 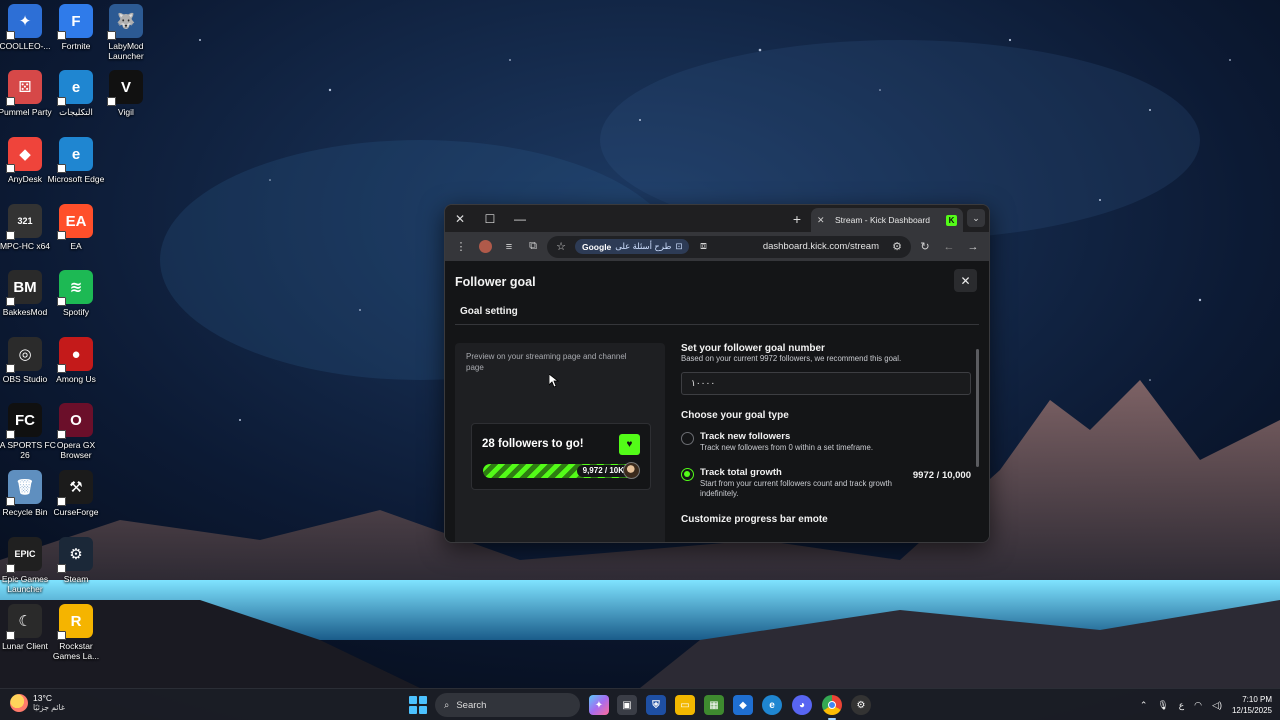 What do you see at coordinates (490, 218) in the screenshot?
I see `maximize-window-icon: ☐` at bounding box center [490, 218].